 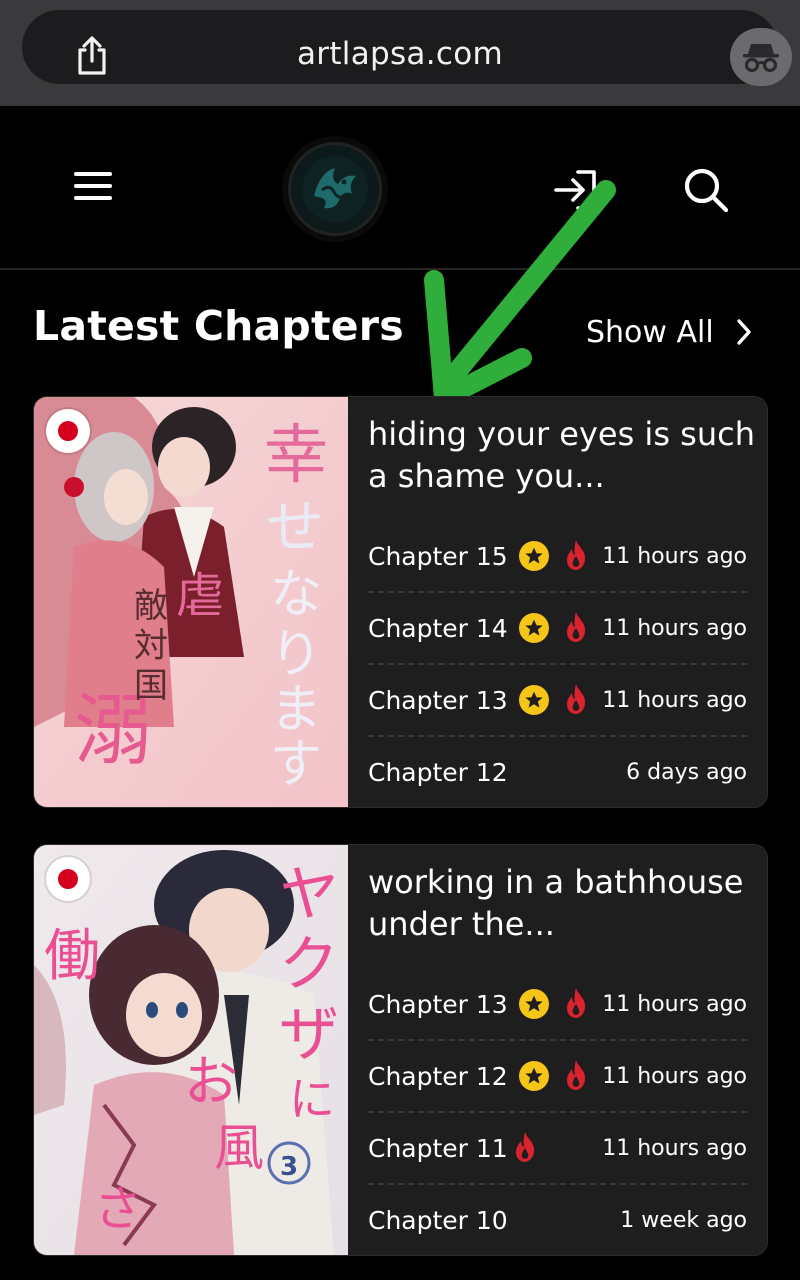 What do you see at coordinates (557, 1220) in the screenshot?
I see `chapter-row: Chapter 10 1 week ago` at bounding box center [557, 1220].